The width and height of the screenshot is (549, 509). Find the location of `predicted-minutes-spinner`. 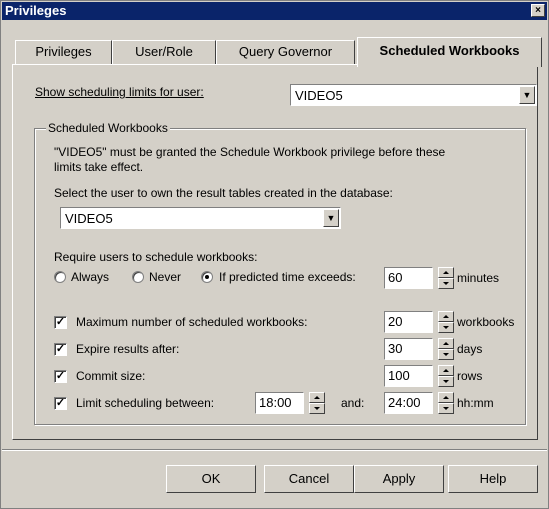

predicted-minutes-spinner is located at coordinates (446, 278).